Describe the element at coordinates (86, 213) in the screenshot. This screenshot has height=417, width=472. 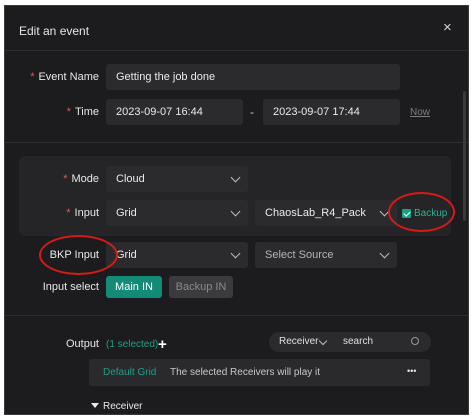
I see `input-label-text: Input` at that location.